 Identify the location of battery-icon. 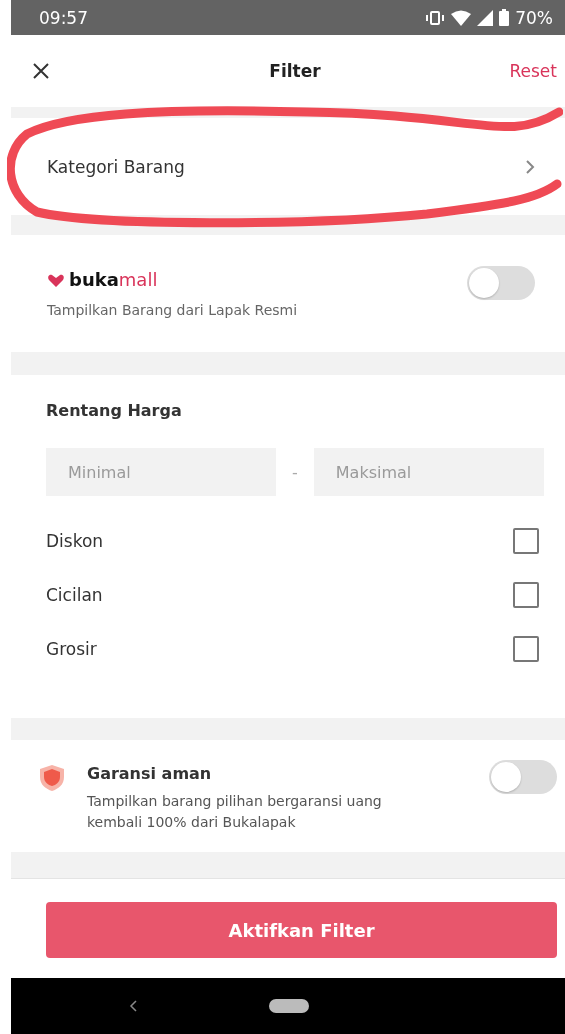
(504, 17).